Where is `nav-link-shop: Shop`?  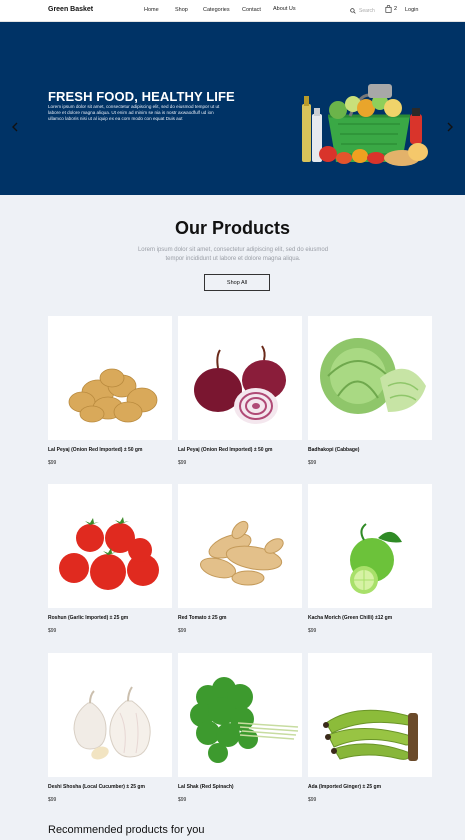
nav-link-shop: Shop is located at coordinates (181, 10).